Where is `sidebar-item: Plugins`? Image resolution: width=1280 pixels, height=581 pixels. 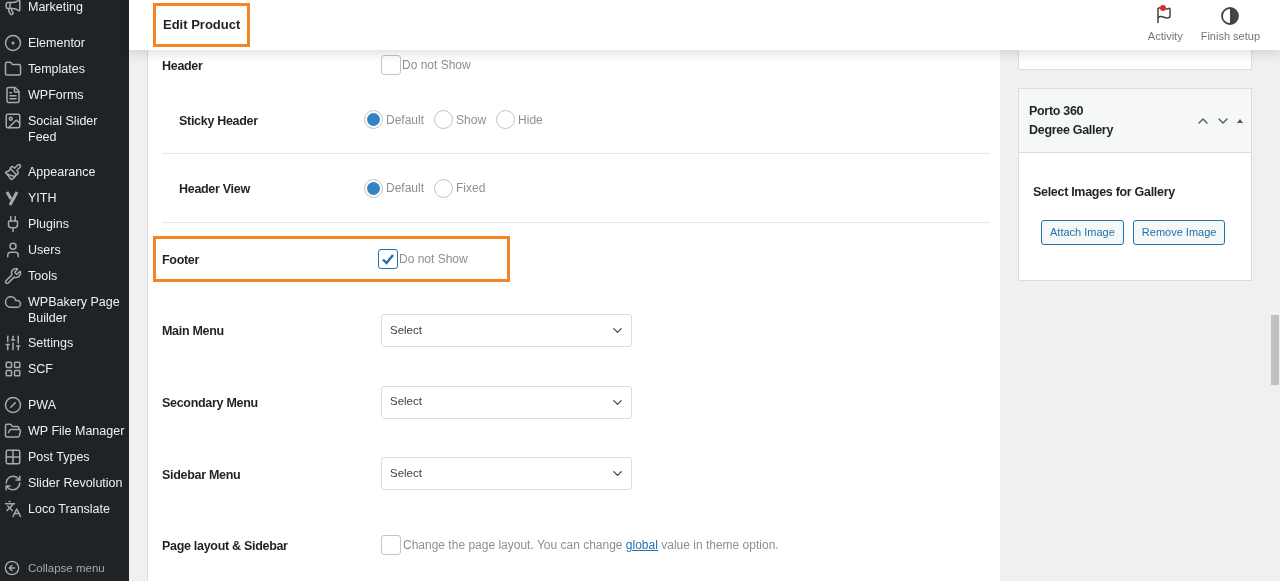
sidebar-item: Plugins is located at coordinates (64, 224).